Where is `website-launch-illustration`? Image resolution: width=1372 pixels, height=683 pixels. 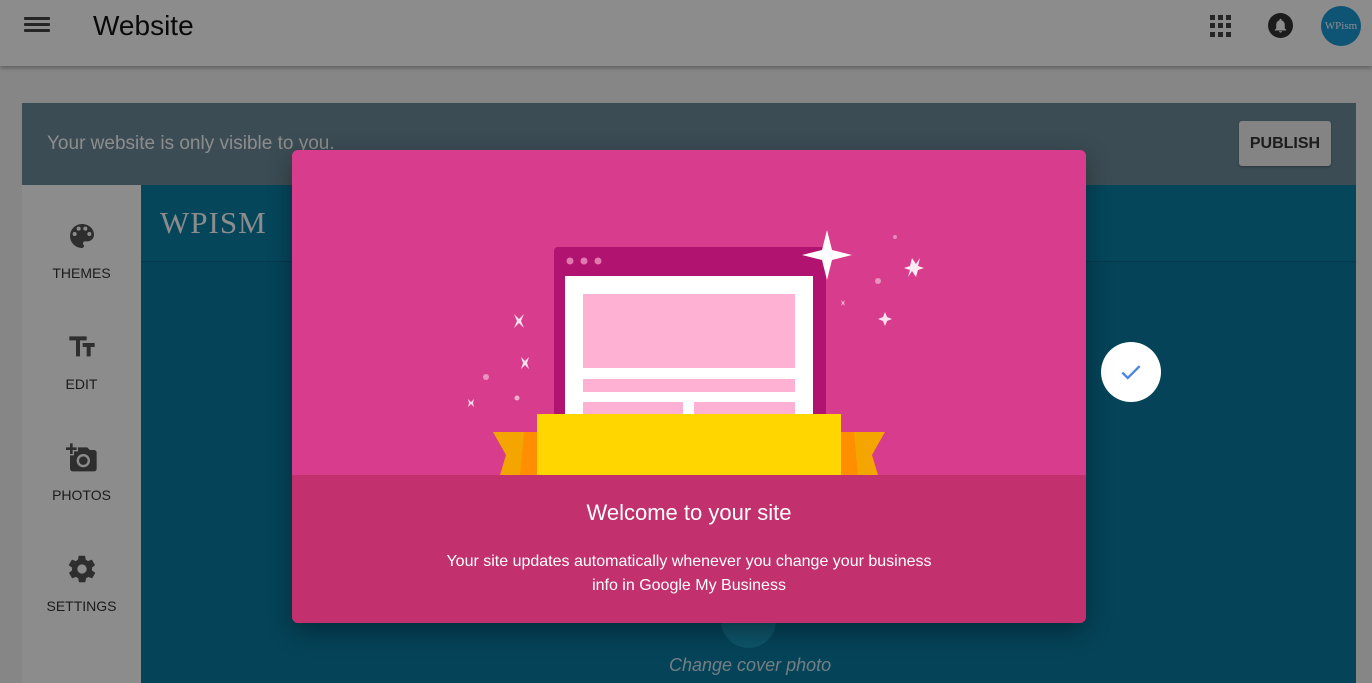 website-launch-illustration is located at coordinates (696, 352).